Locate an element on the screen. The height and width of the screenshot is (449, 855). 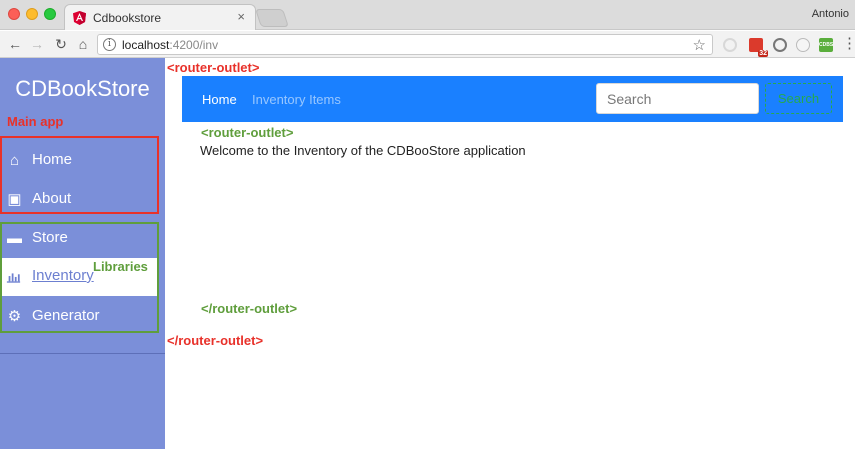
inner-router-outlet-open: <router-outlet> is located at coordinates (247, 132).